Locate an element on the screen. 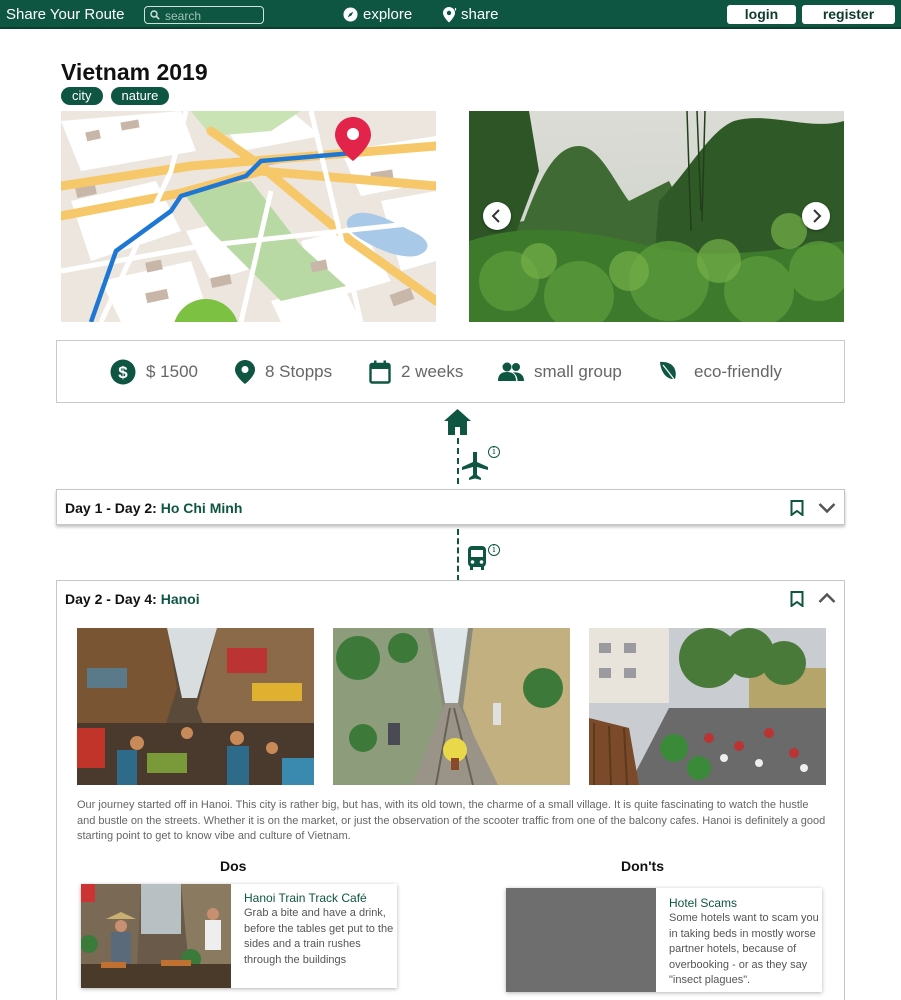 Image resolution: width=901 pixels, height=1000 pixels. chevron-left-icon is located at coordinates (495, 216).